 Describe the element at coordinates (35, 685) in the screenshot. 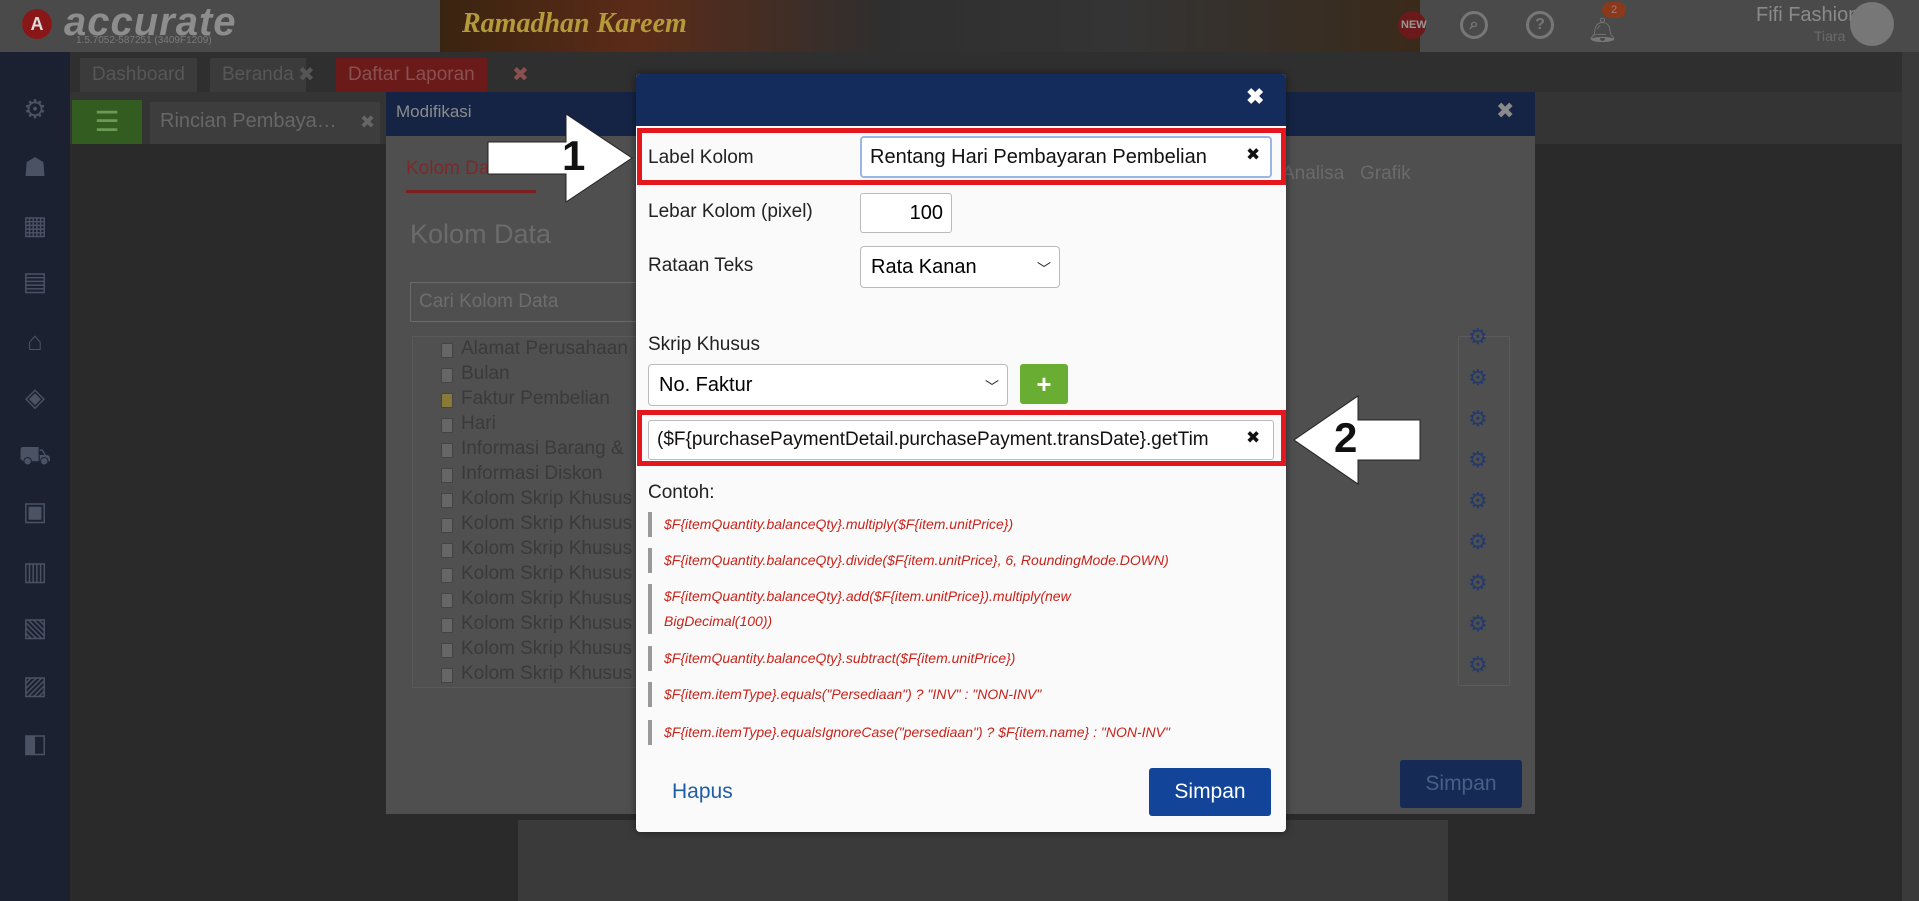

I see `report-icon: ▨` at that location.